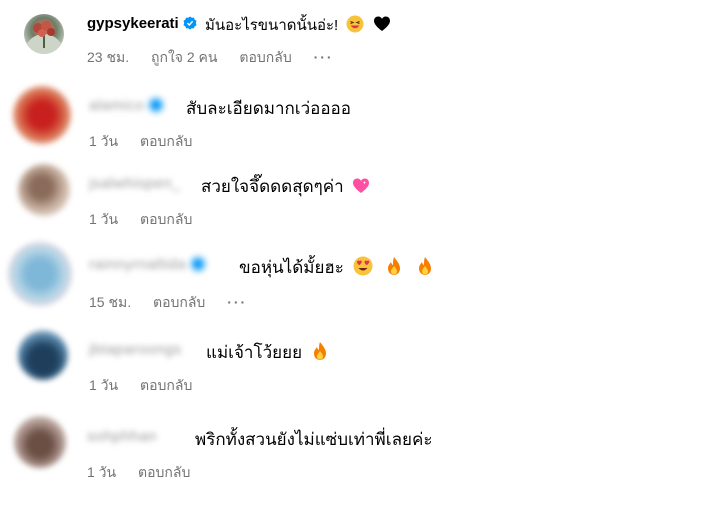  What do you see at coordinates (108, 57) in the screenshot?
I see `timestamp: 23 ชม.` at bounding box center [108, 57].